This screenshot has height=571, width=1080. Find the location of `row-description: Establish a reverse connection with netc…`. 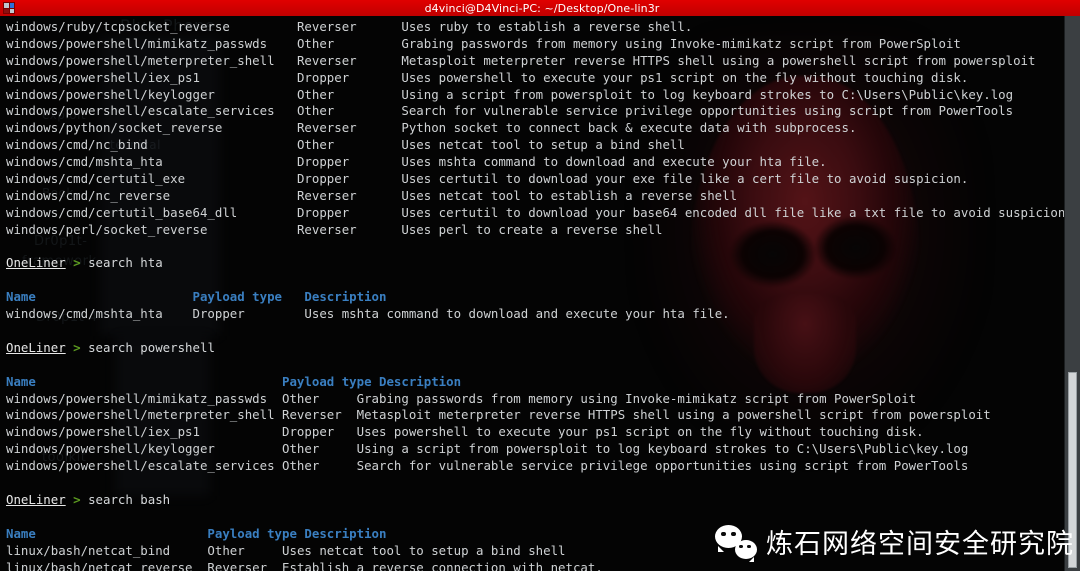

row-description: Establish a reverse connection with netc… is located at coordinates (442, 565).